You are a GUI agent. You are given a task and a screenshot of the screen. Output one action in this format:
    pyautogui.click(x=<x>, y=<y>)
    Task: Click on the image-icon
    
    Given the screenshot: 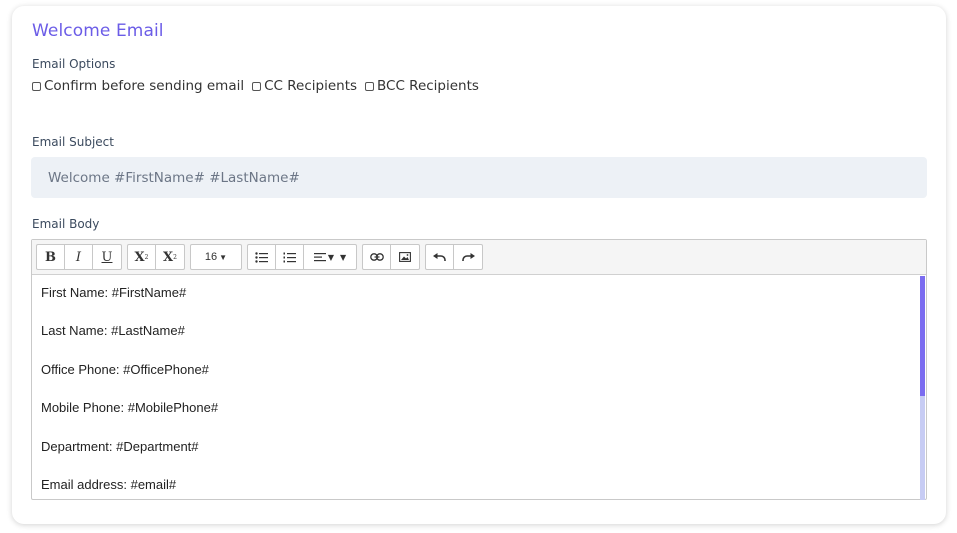 What is the action you would take?
    pyautogui.click(x=405, y=257)
    